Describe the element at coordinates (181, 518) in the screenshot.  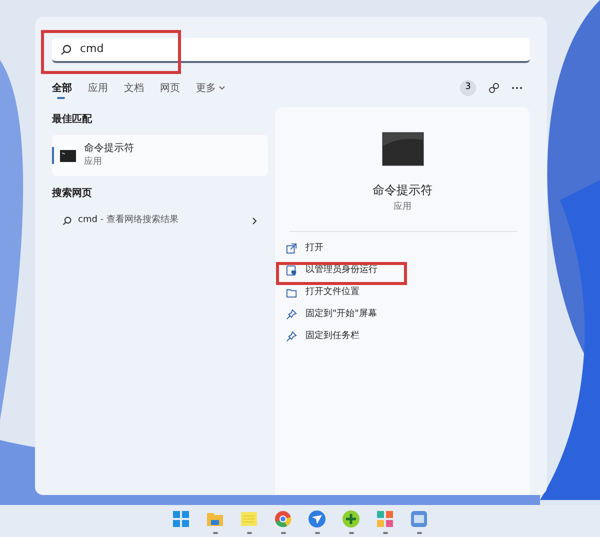
I see `windows-logo-icon` at that location.